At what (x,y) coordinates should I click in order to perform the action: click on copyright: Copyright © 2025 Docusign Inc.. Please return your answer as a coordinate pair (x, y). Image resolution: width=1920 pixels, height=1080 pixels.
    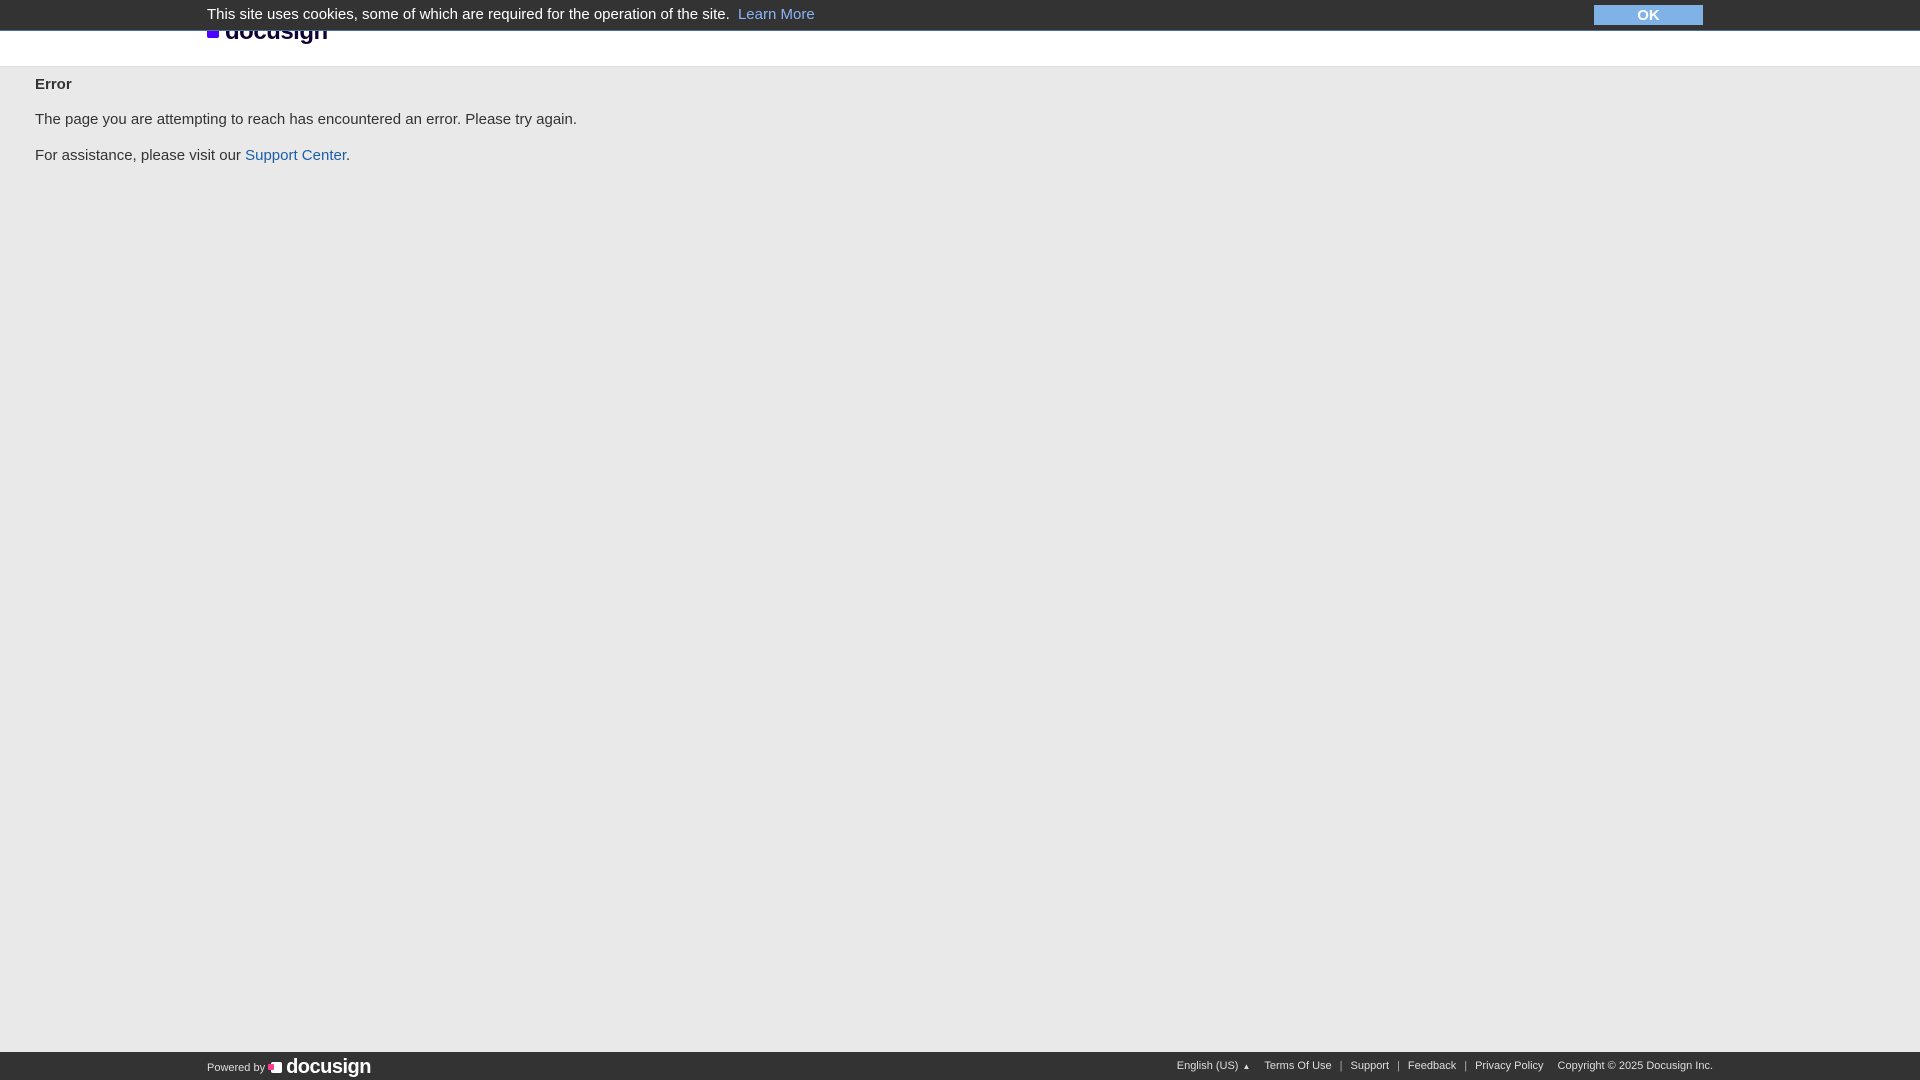
    Looking at the image, I should click on (1635, 1066).